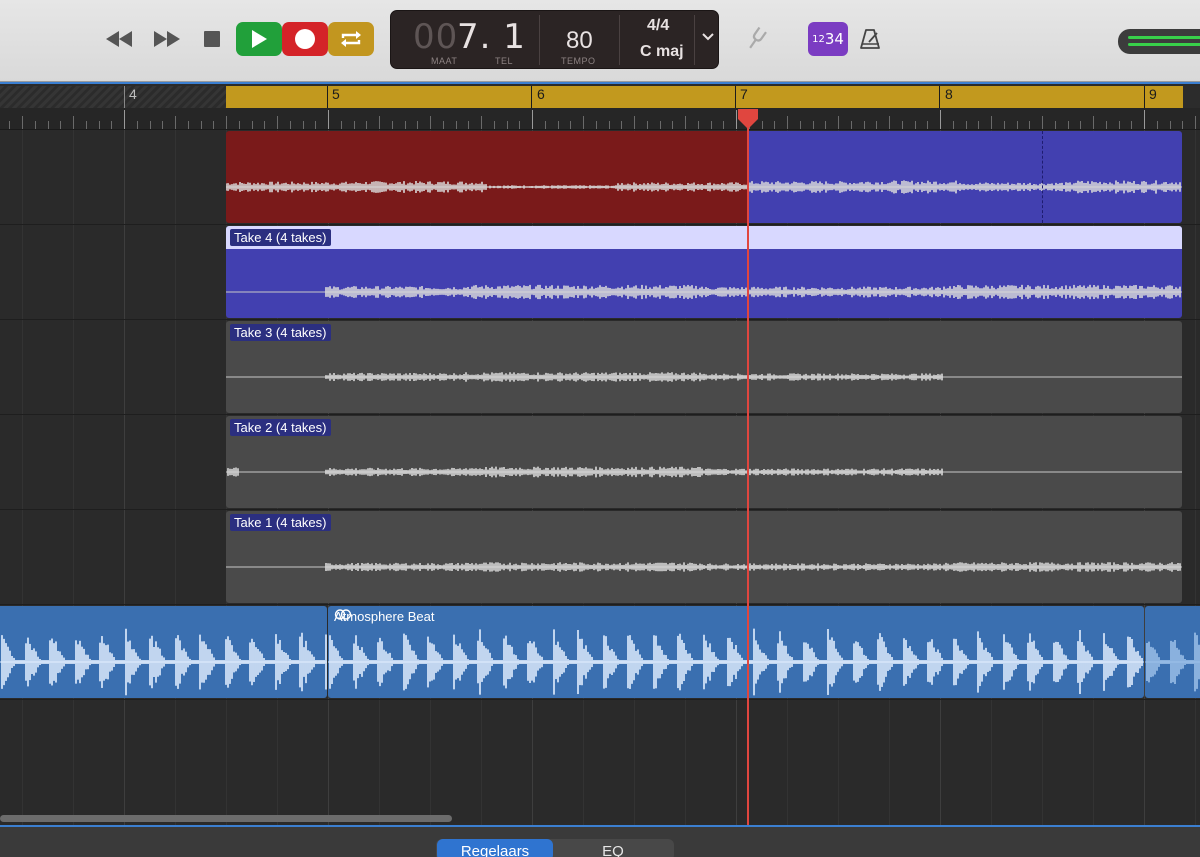  What do you see at coordinates (744, 94) in the screenshot?
I see `bar-number: 7` at bounding box center [744, 94].